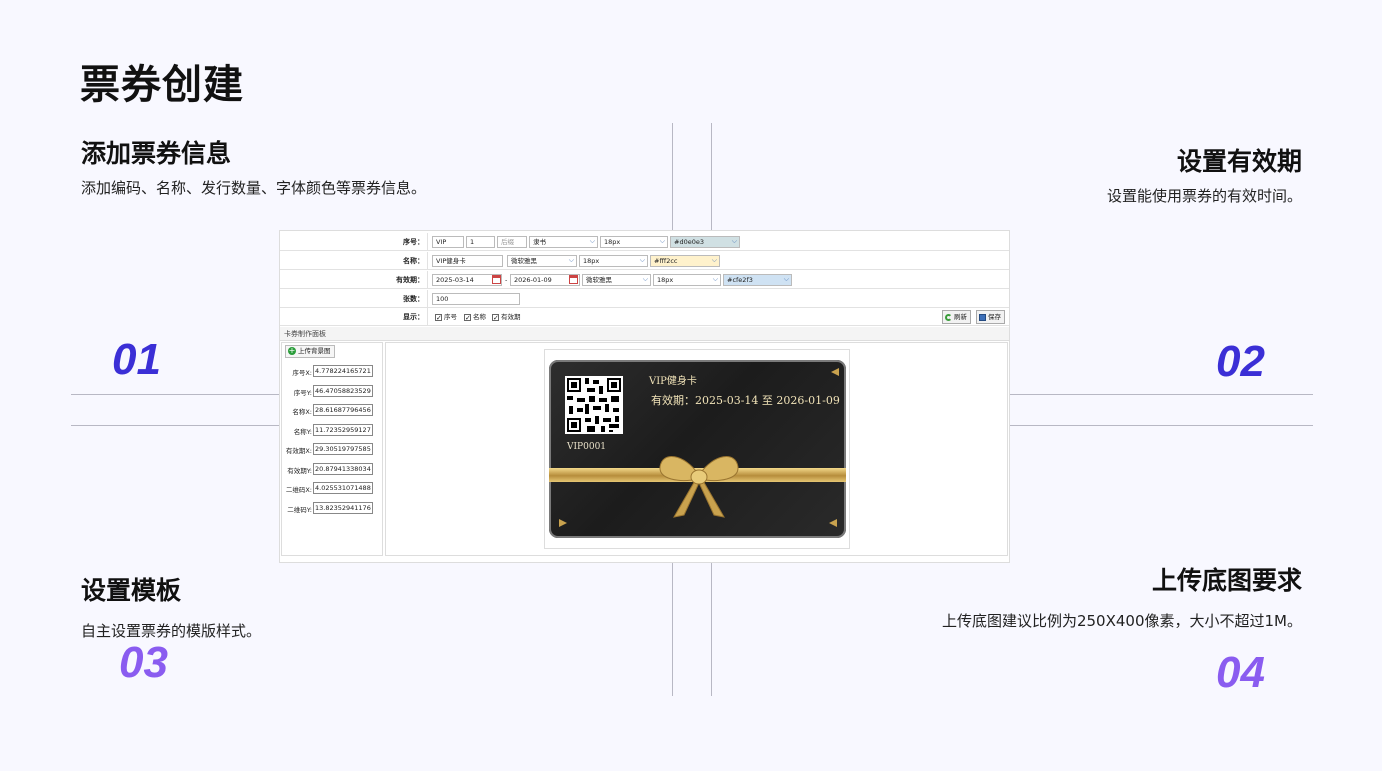  What do you see at coordinates (705, 242) in the screenshot?
I see `serial-color-picker: #d0e0e3` at bounding box center [705, 242].